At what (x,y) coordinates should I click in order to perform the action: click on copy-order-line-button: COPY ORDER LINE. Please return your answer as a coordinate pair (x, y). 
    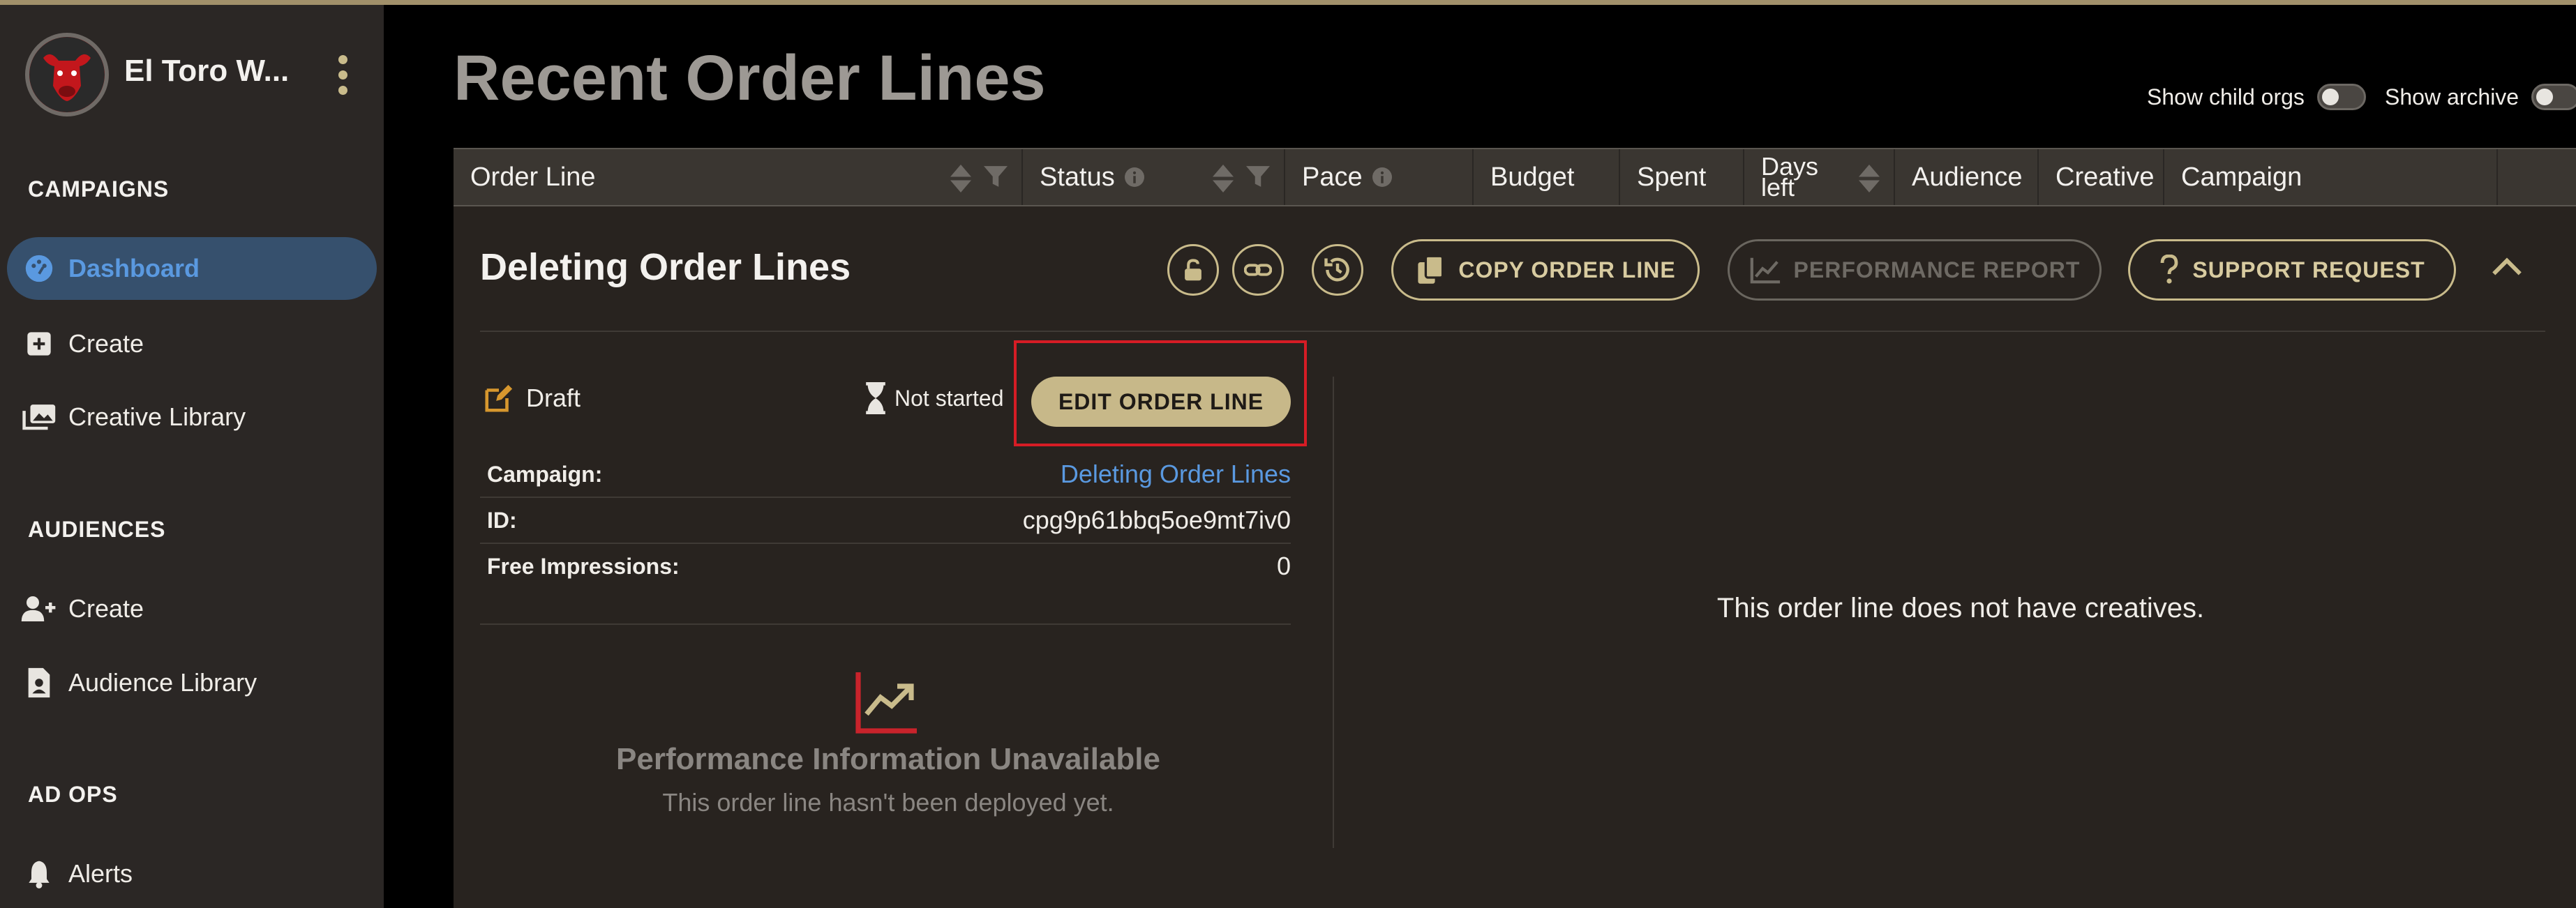
    Looking at the image, I should click on (1545, 270).